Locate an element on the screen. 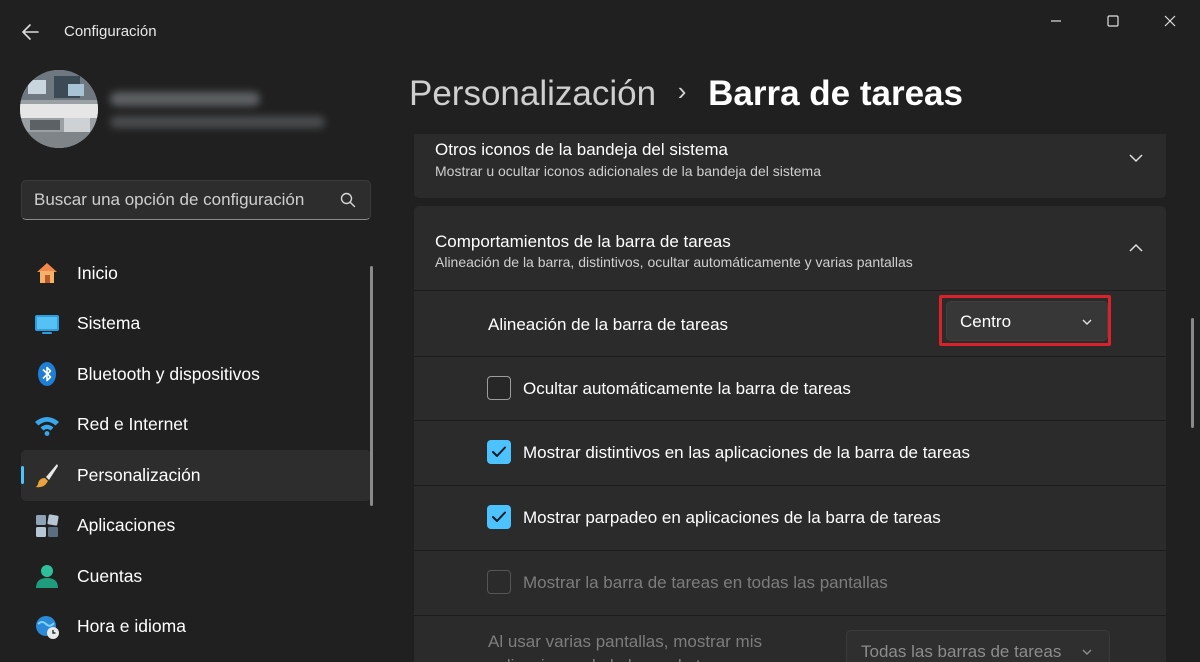  minimize-button is located at coordinates (1056, 21).